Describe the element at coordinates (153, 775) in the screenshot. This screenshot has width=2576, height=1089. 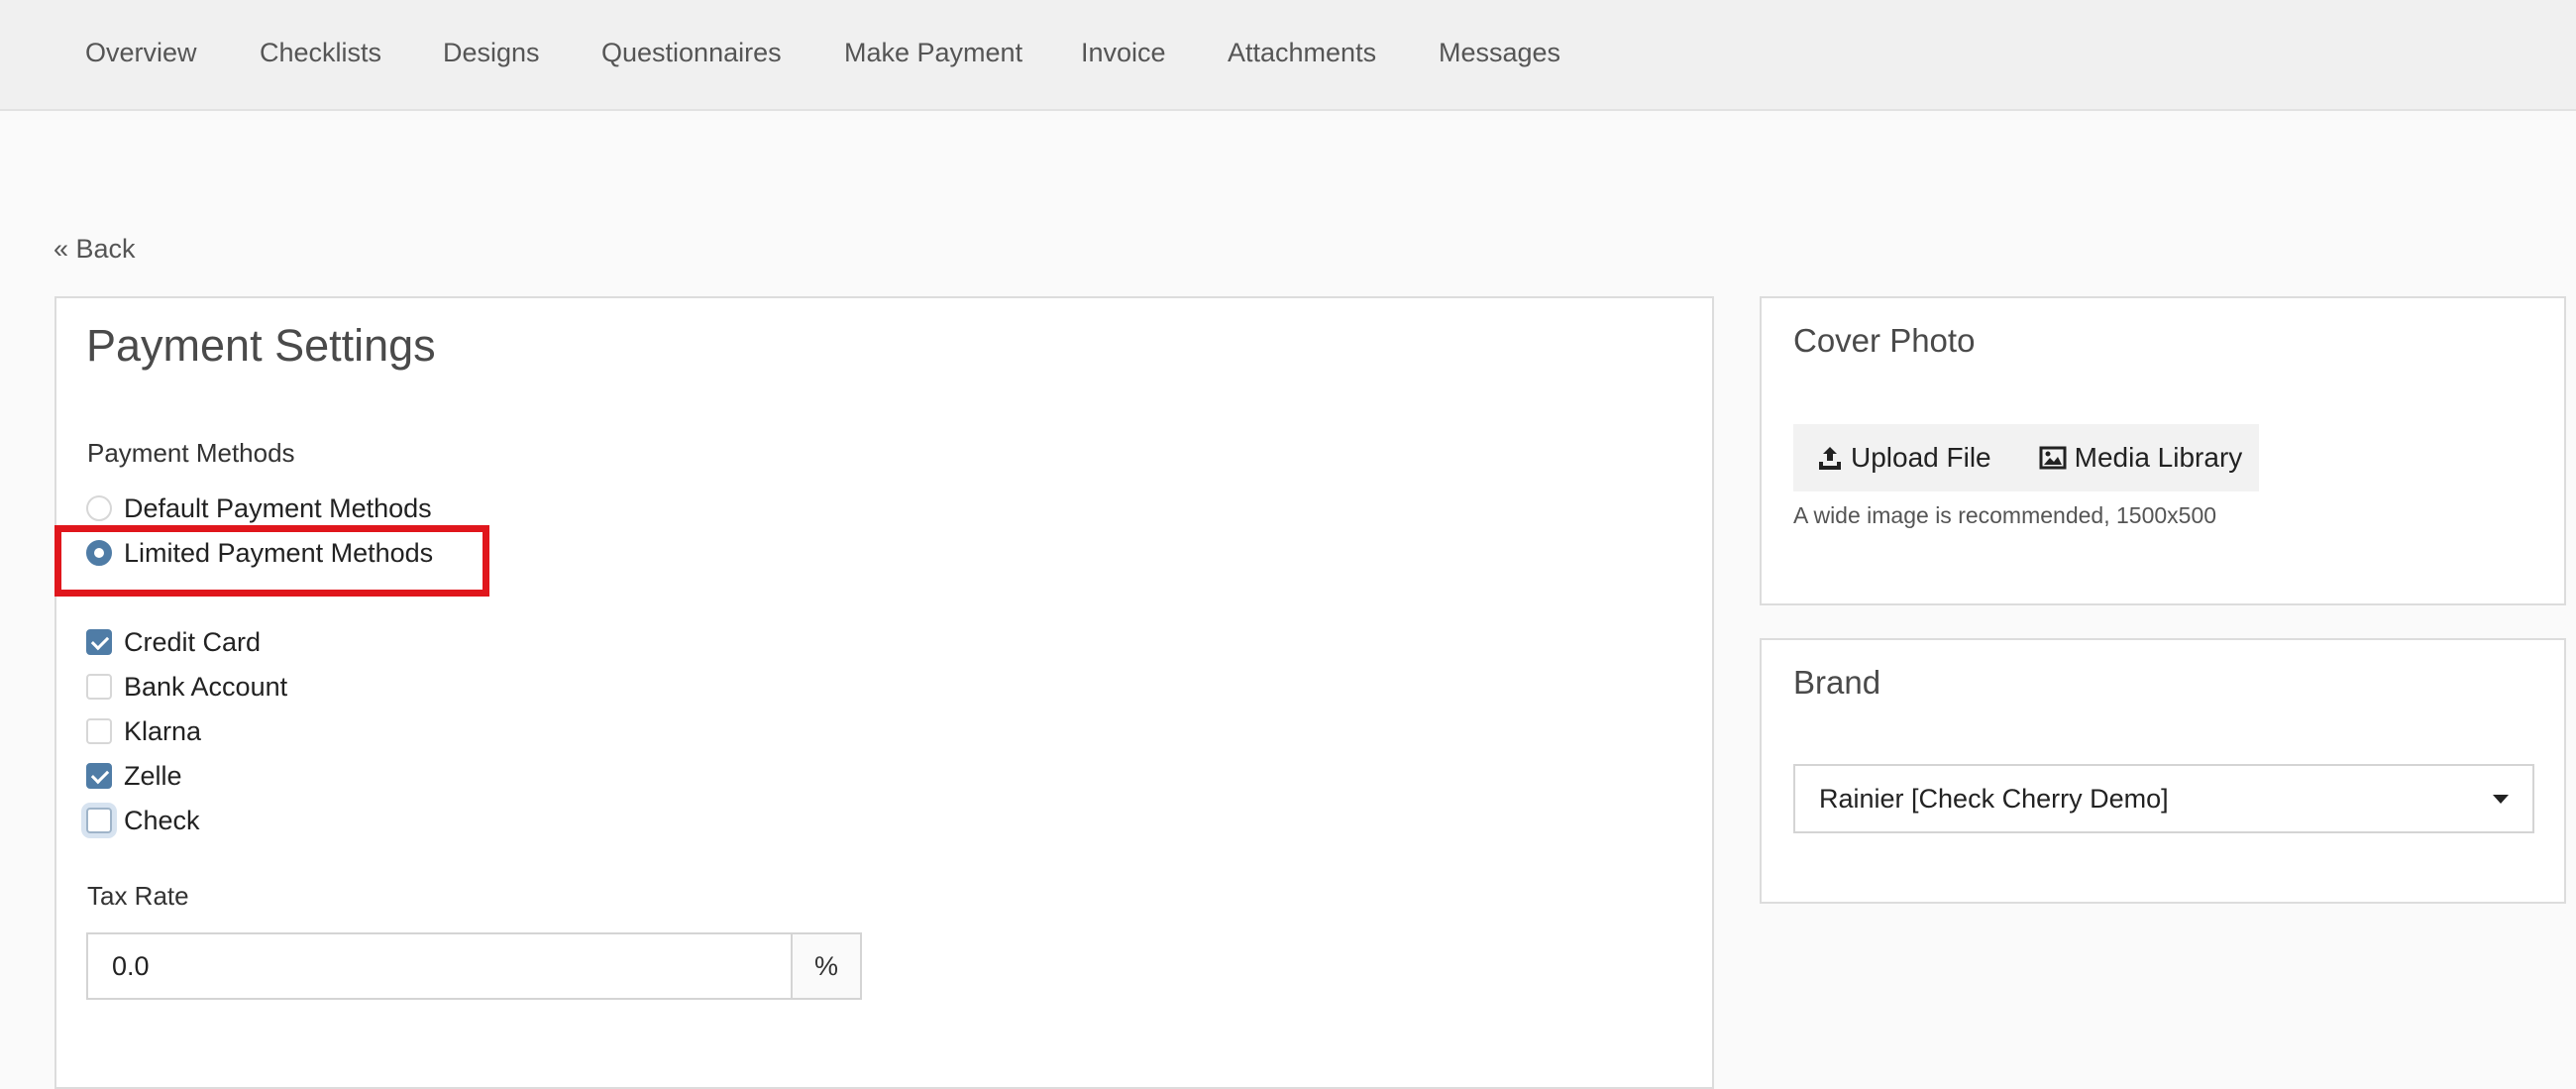
I see `checkbox-label: Zelle` at that location.